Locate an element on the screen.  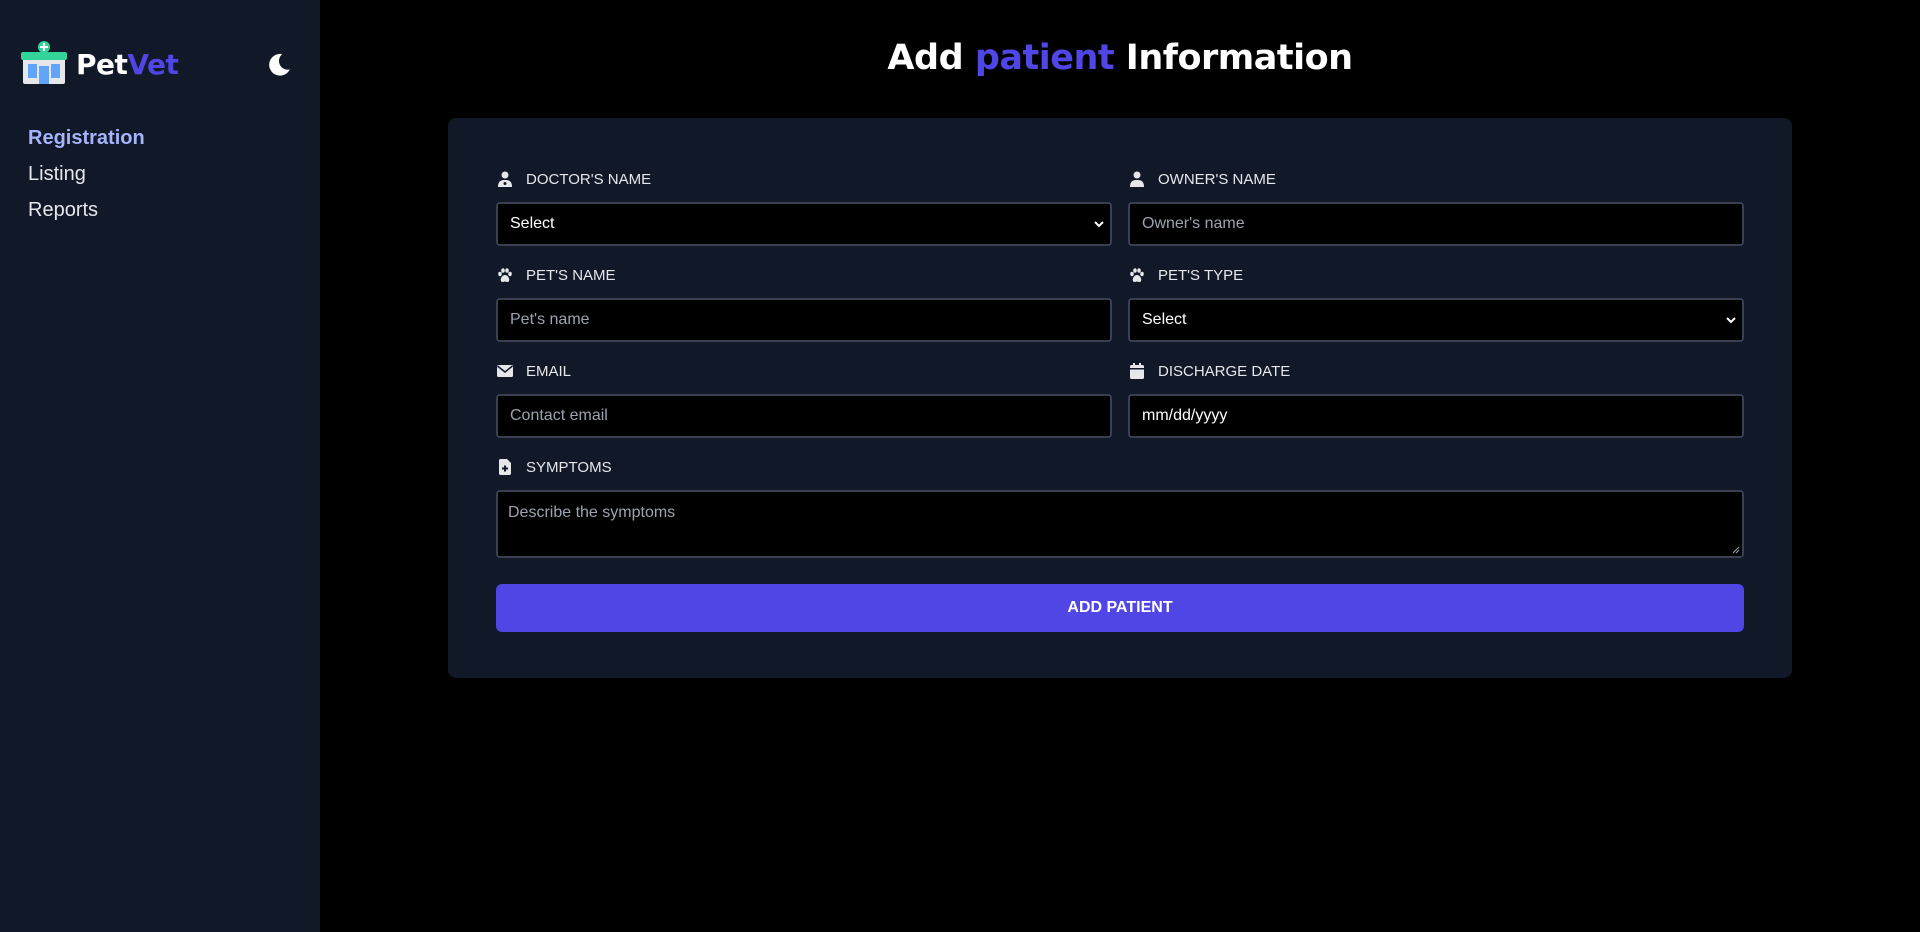
page-title-part2: Information is located at coordinates (1239, 58).